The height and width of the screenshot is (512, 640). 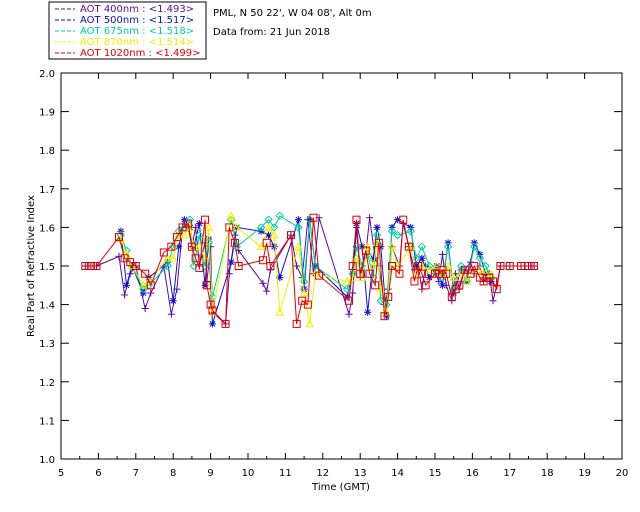 I want to click on x-tick-label: 20, so click(x=622, y=473).